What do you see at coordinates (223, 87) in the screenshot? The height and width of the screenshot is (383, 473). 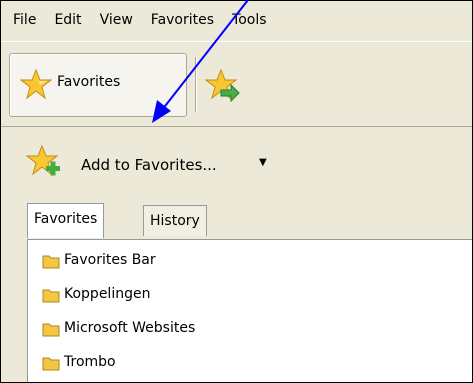 I see `star-add-arrow-icon` at bounding box center [223, 87].